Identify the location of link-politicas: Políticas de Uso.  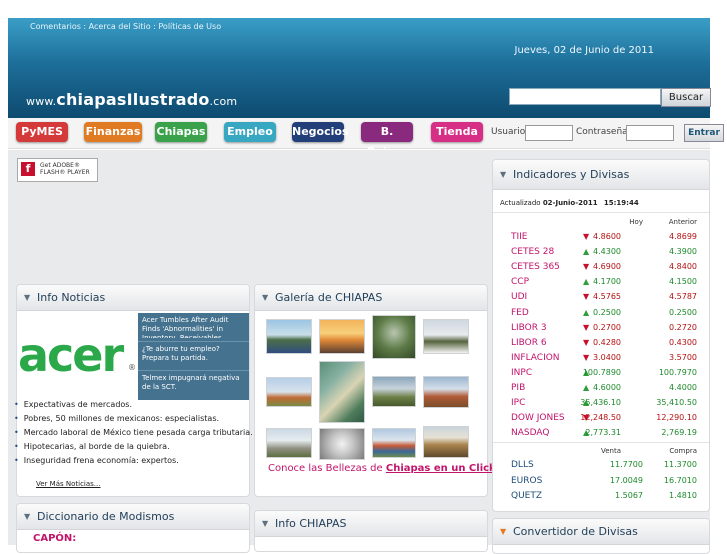
(189, 26).